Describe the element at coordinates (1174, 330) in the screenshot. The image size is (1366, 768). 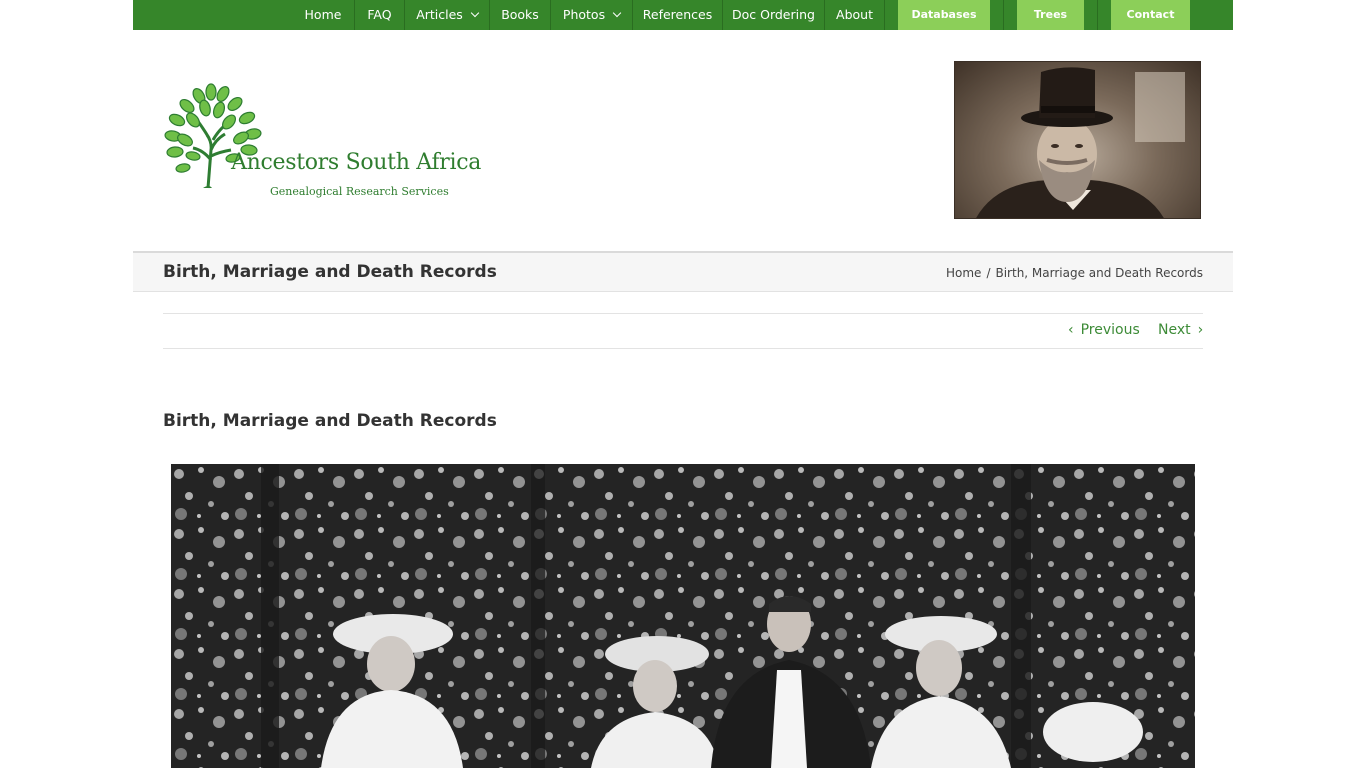
I see `next-label: Next` at that location.